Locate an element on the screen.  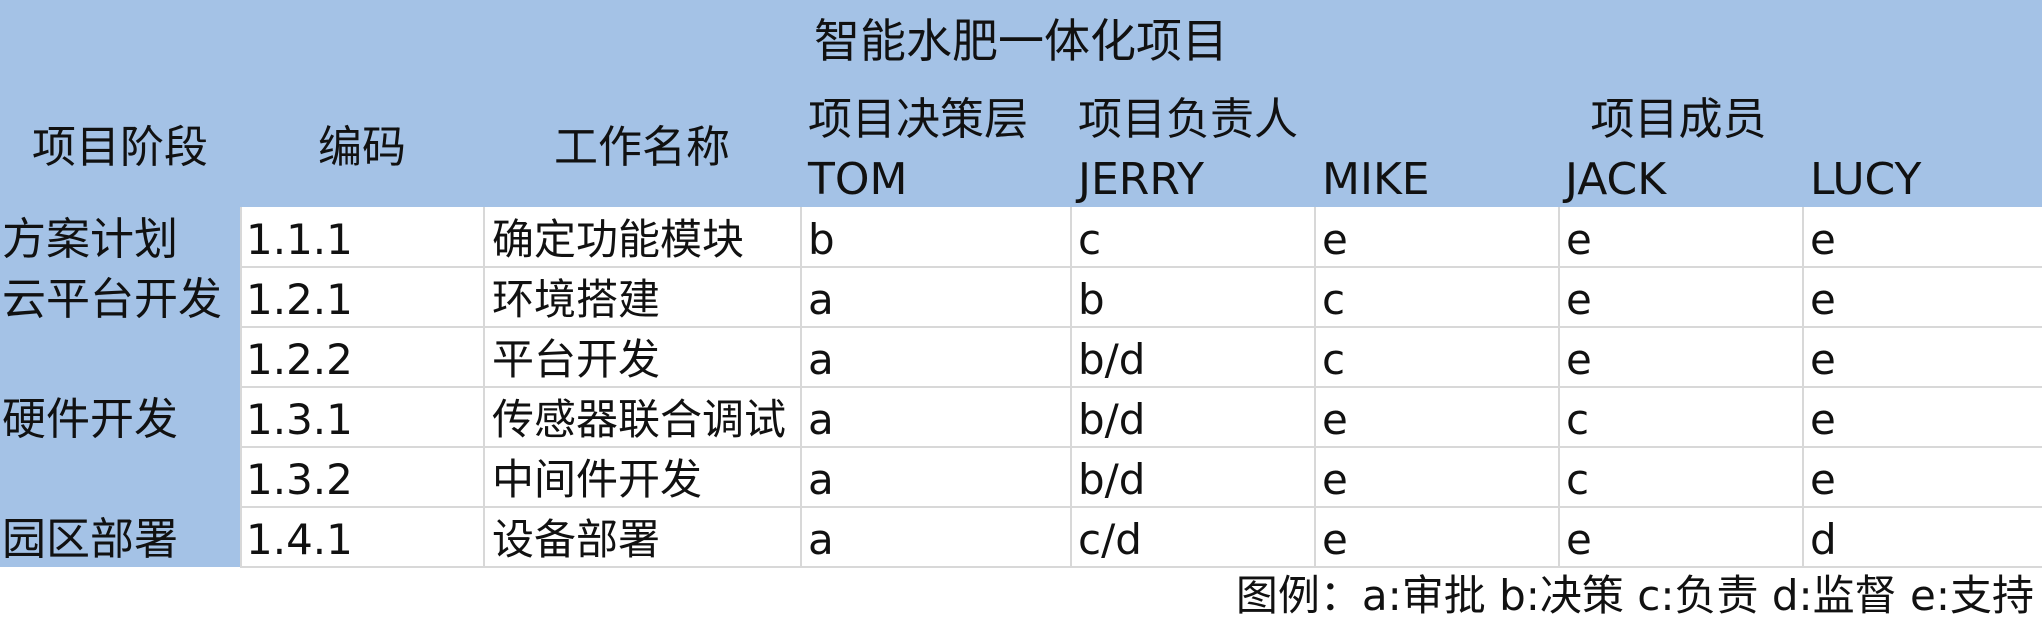
cell-task: 确定功能模块 is located at coordinates (618, 239).